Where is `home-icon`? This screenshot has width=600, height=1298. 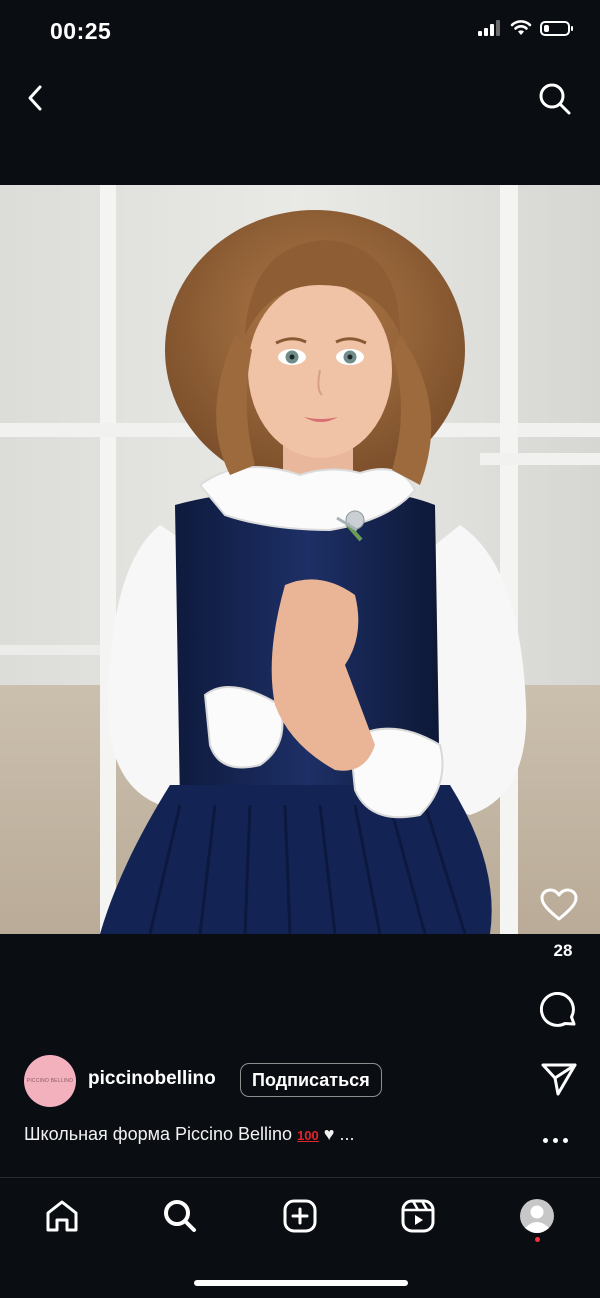
home-icon is located at coordinates (62, 1216).